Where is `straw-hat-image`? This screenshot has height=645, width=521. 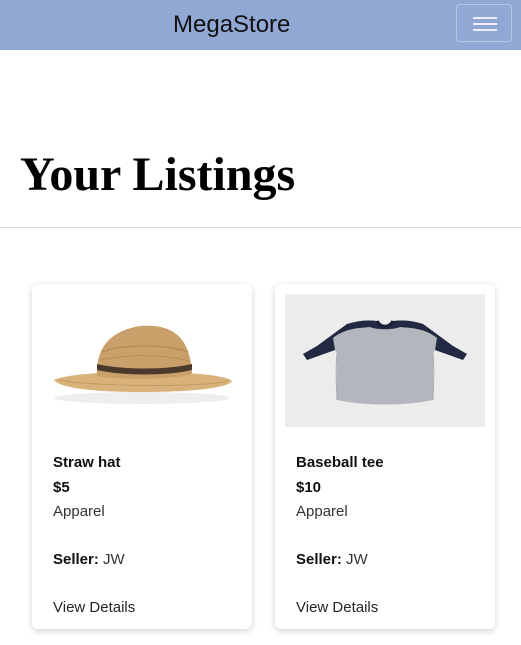 straw-hat-image is located at coordinates (142, 360).